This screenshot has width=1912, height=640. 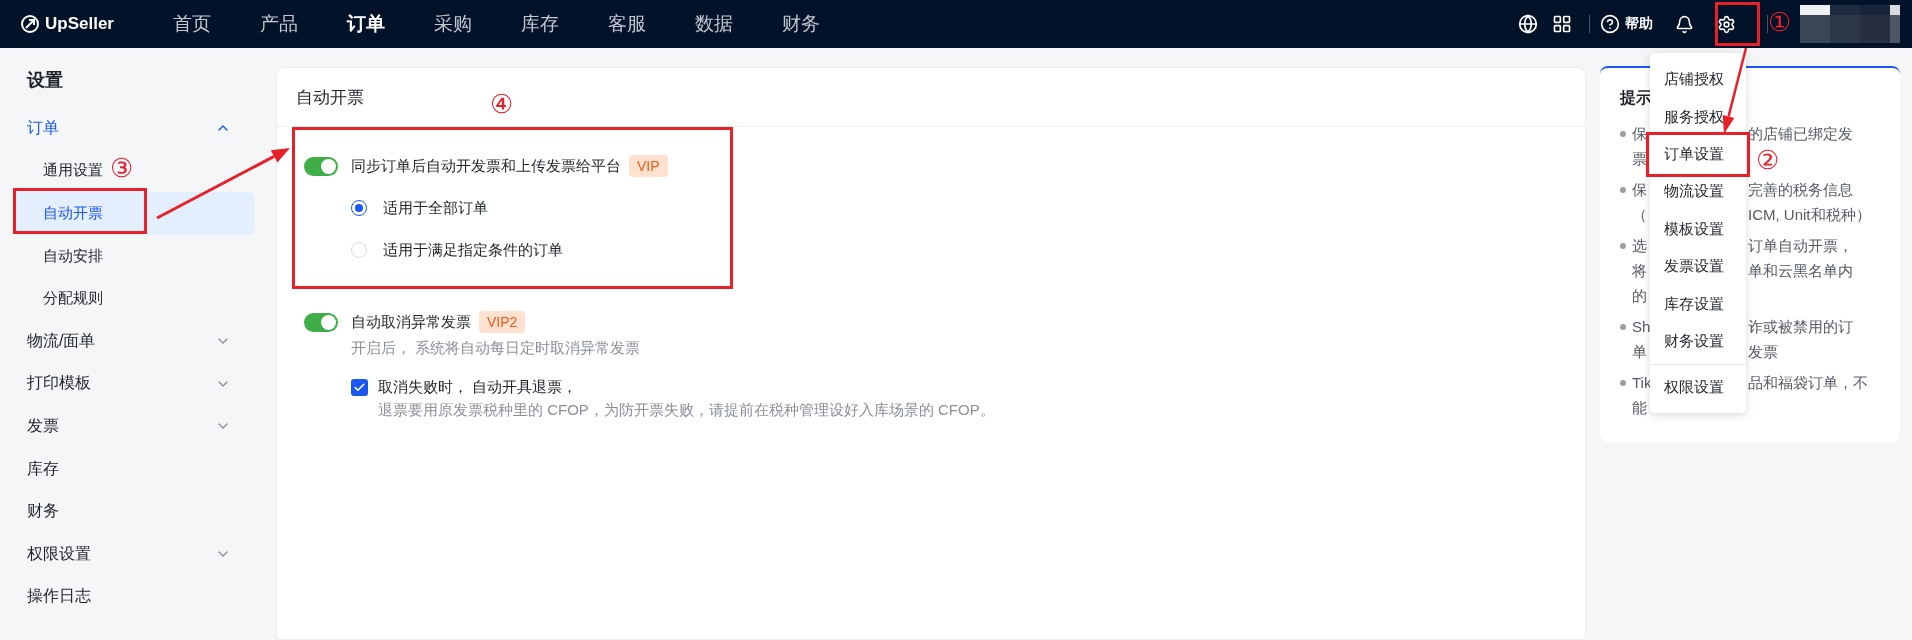 I want to click on tips-title: 提示, so click(x=1636, y=98).